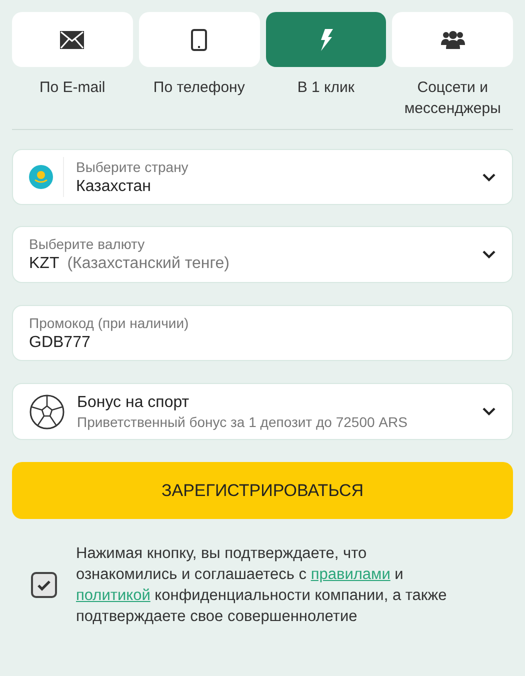  I want to click on tab-label: В 1 клик, so click(325, 88).